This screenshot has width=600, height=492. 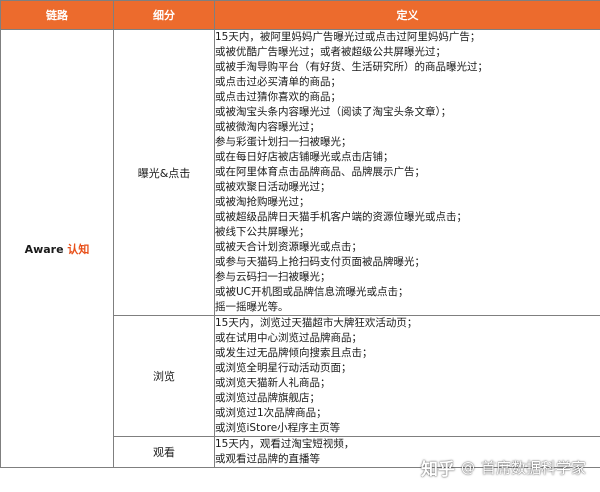 What do you see at coordinates (320, 262) in the screenshot?
I see `definition-line: 或参与天猫码上抢扫码支付页面被品牌曝光；` at bounding box center [320, 262].